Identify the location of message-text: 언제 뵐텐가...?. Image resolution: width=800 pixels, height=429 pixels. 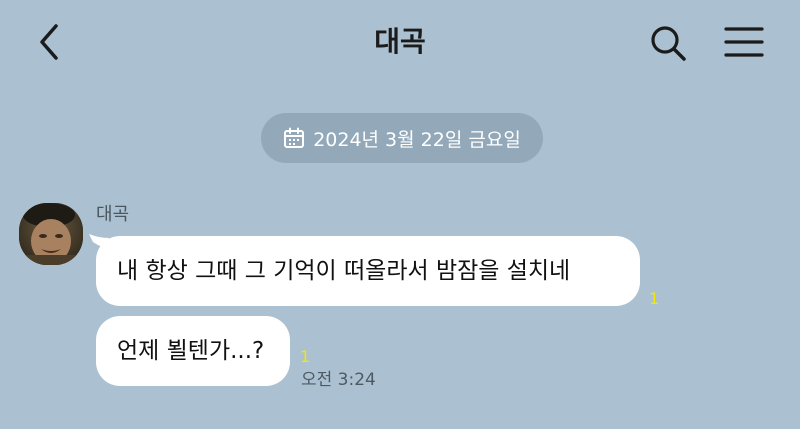
(191, 351).